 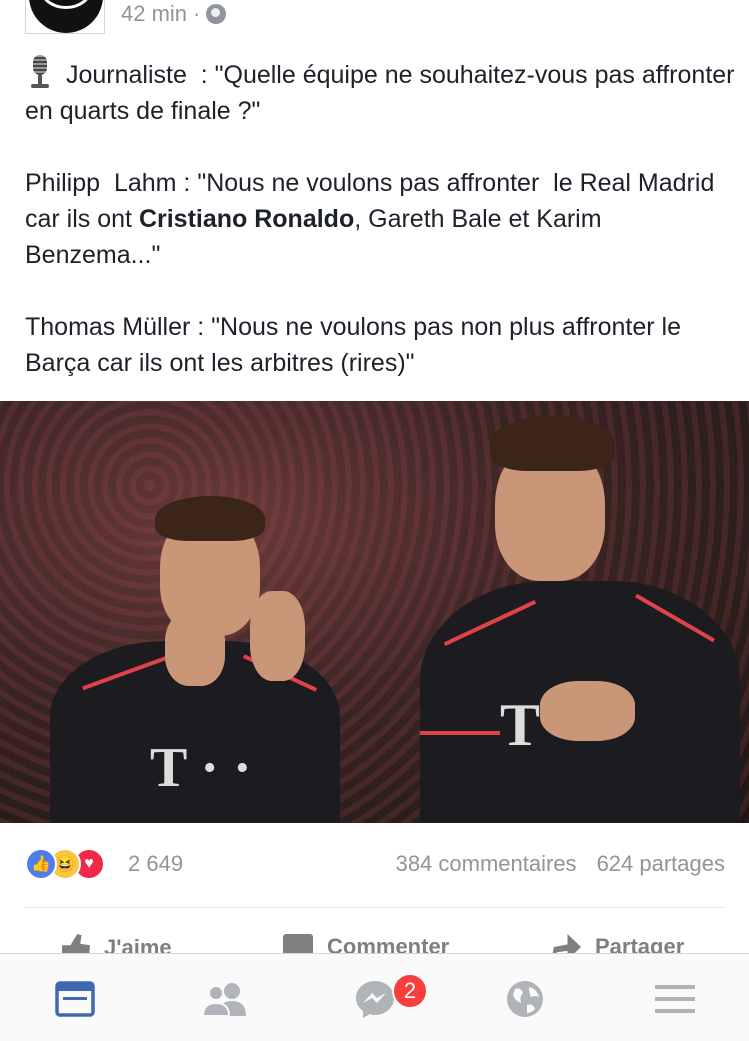 I want to click on shares-count: 624 partages, so click(x=661, y=864).